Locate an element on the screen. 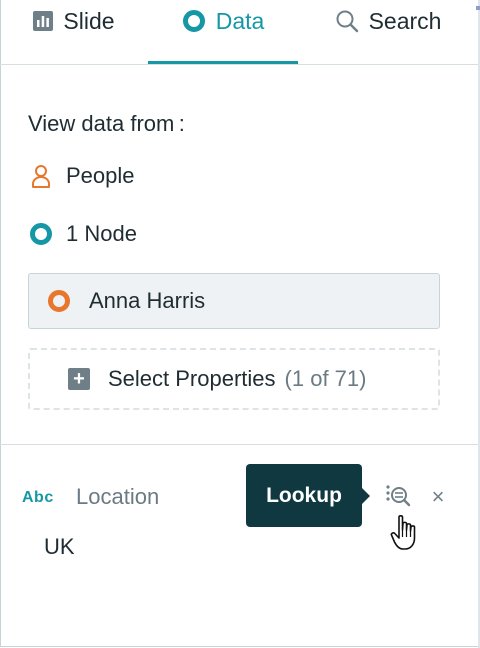 The width and height of the screenshot is (480, 648). source-type: People is located at coordinates (81, 176).